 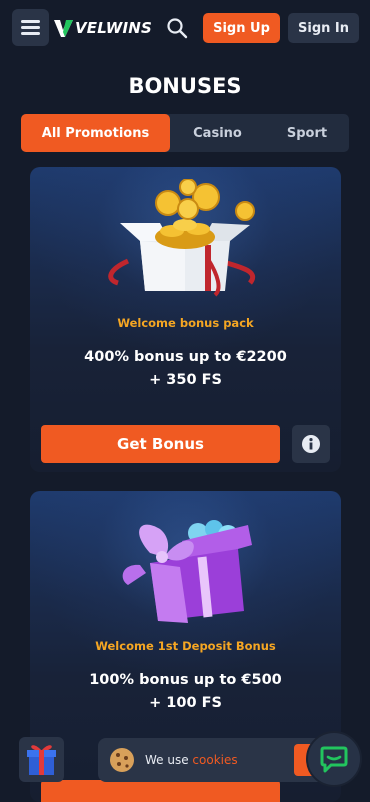 What do you see at coordinates (63, 28) in the screenshot?
I see `logo-v-icon` at bounding box center [63, 28].